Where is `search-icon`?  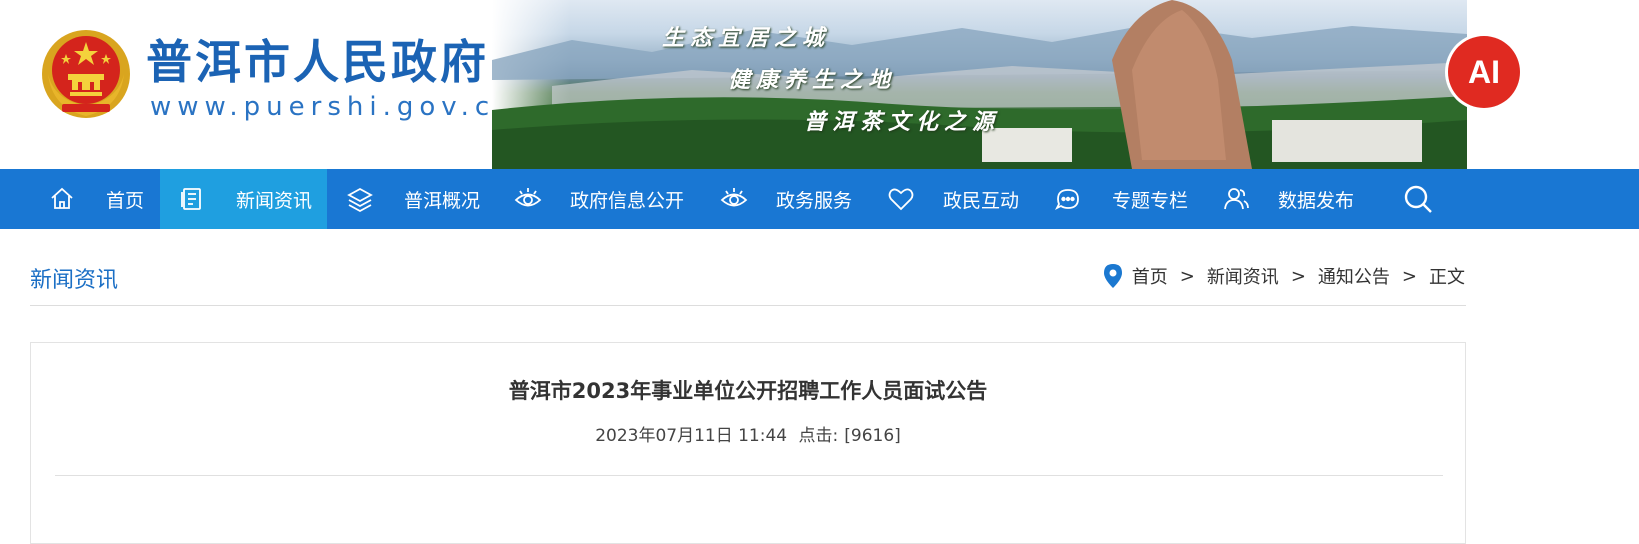
search-icon is located at coordinates (1418, 199).